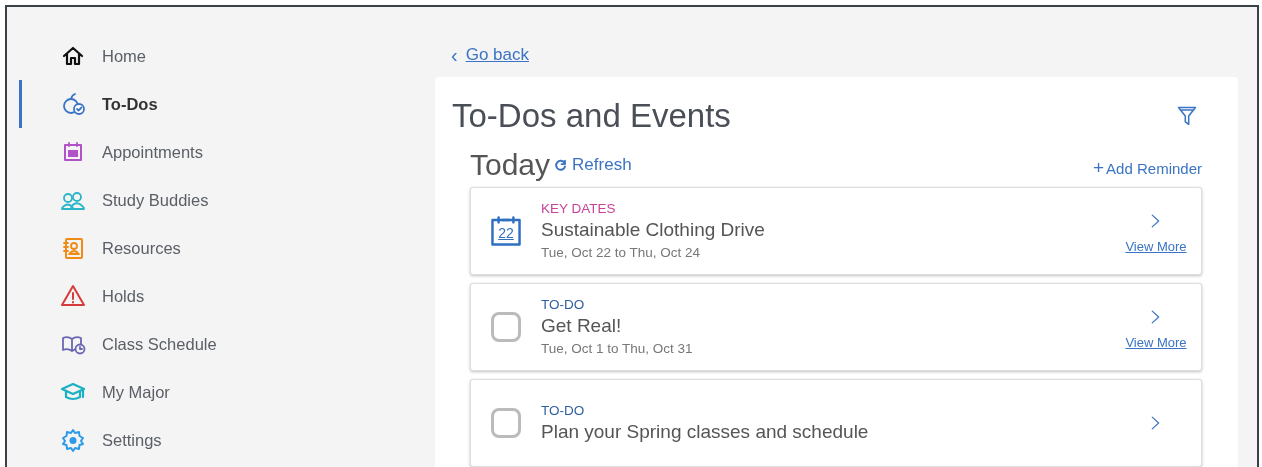 Image resolution: width=1262 pixels, height=467 pixels. I want to click on refresh-link: Refresh, so click(593, 165).